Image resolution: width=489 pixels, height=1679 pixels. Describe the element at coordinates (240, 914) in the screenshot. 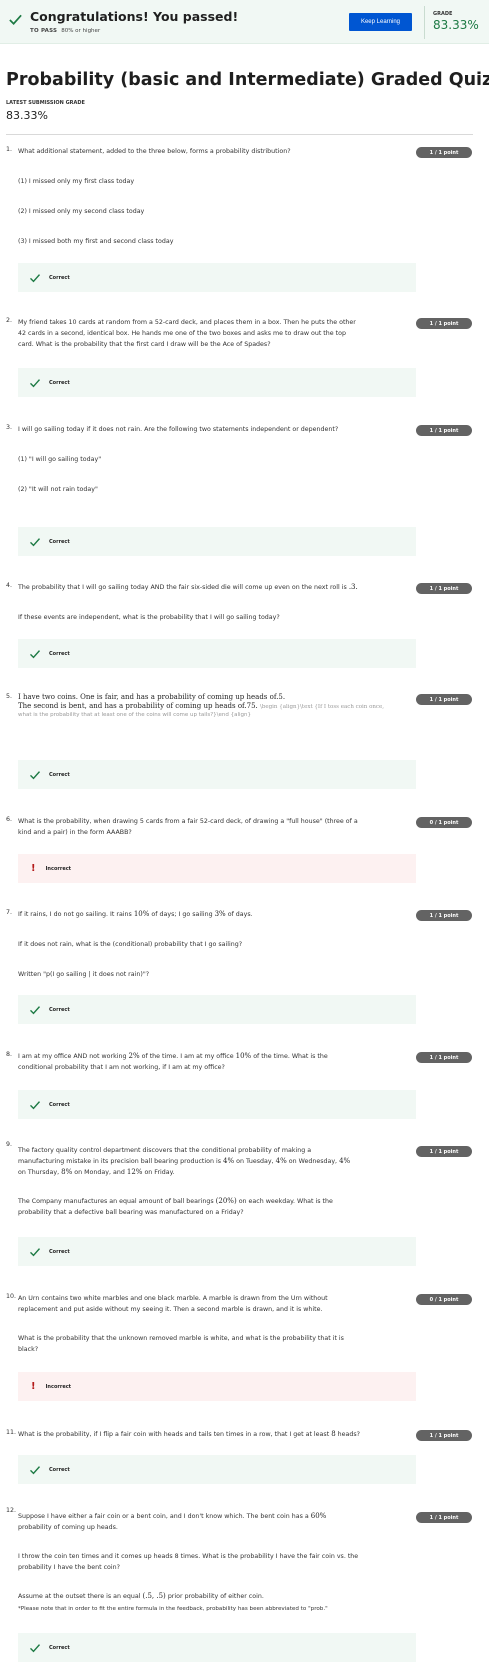

I see `text-run: of days.` at that location.